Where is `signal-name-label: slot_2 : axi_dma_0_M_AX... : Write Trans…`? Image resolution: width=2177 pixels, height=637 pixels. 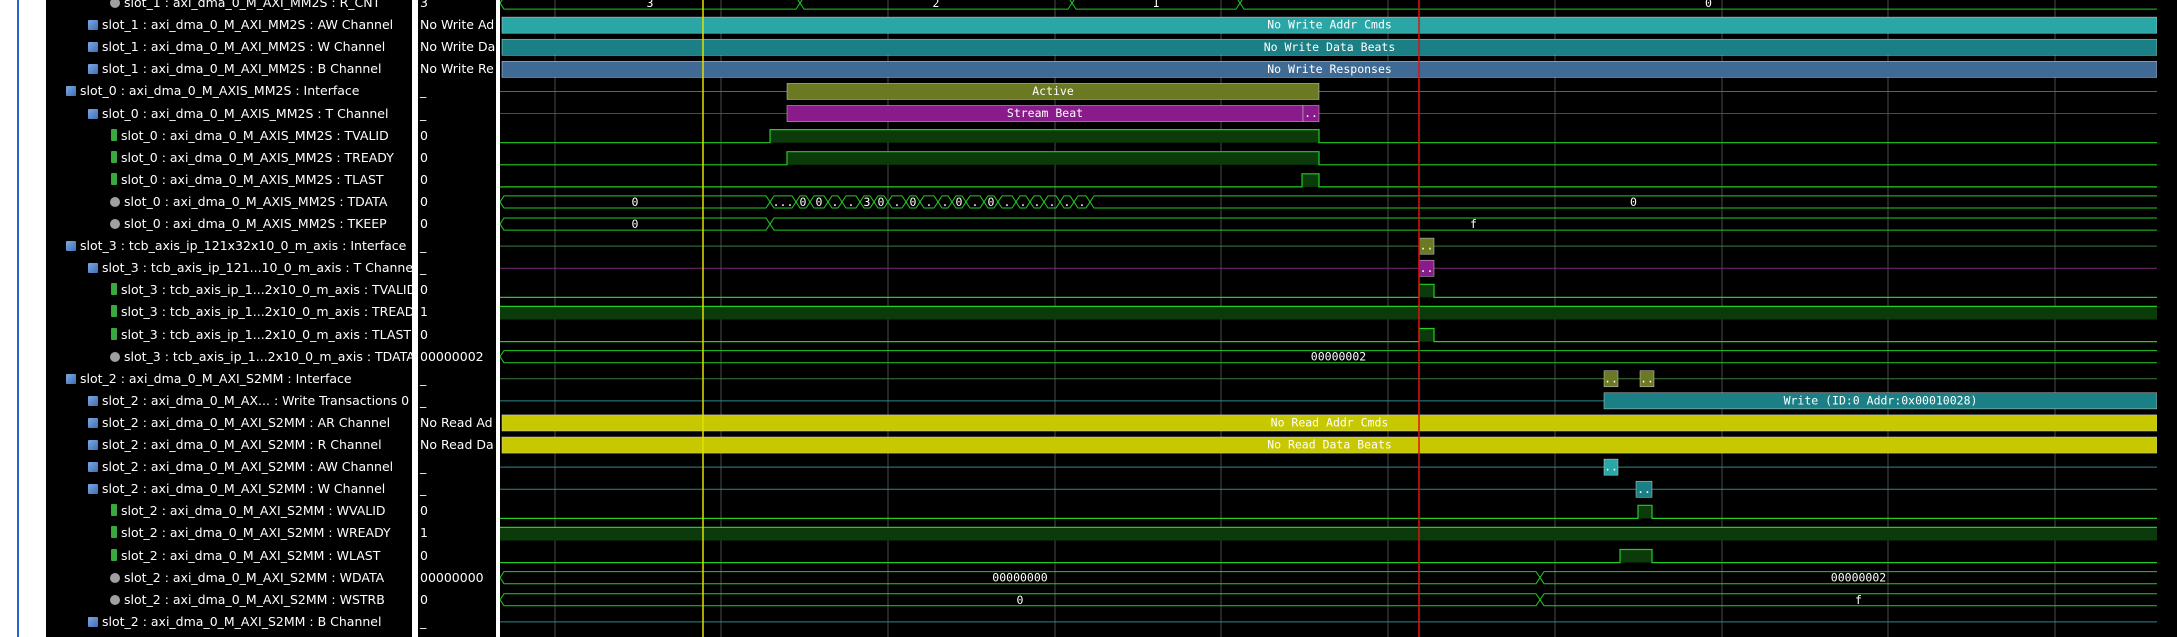 signal-name-label: slot_2 : axi_dma_0_M_AX... : Write Trans… is located at coordinates (256, 400).